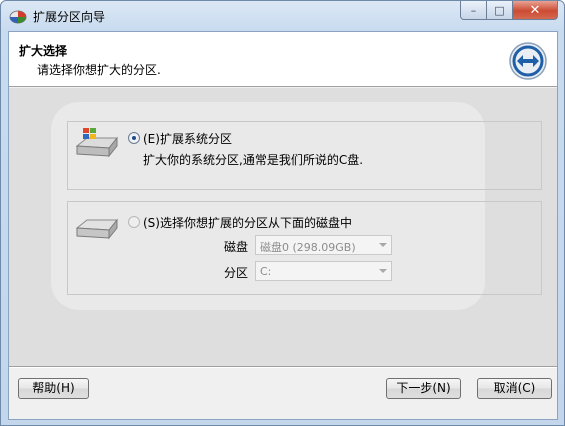 This screenshot has height=426, width=565. I want to click on close-icon: ✕, so click(535, 10).